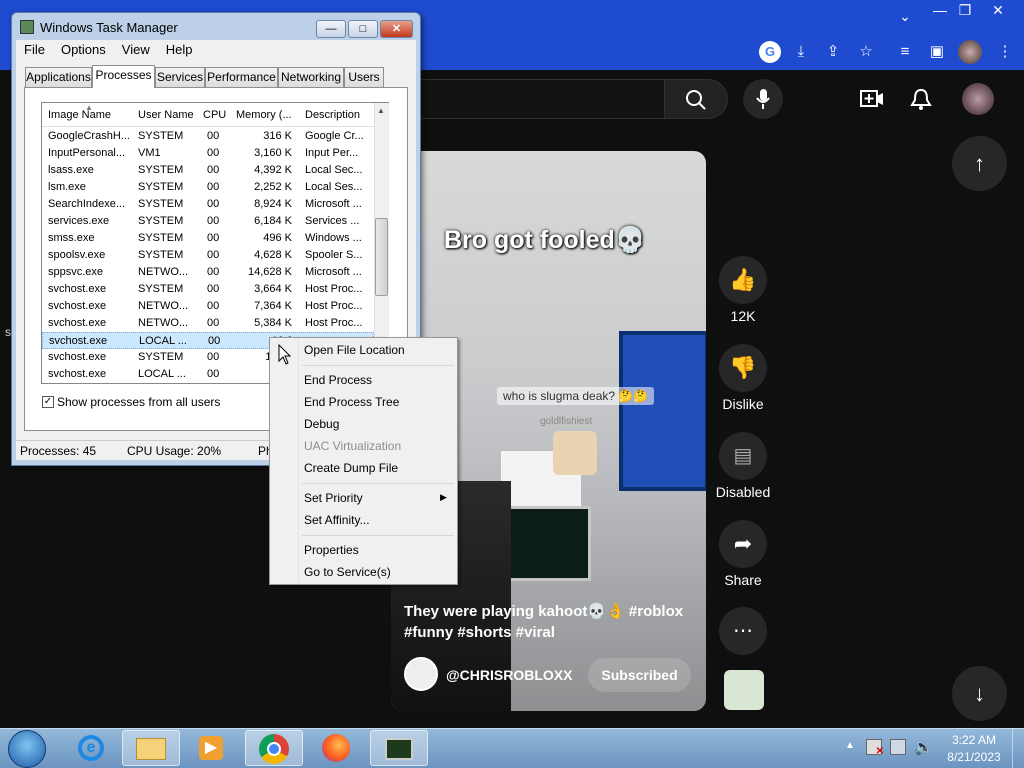  Describe the element at coordinates (743, 456) in the screenshot. I see `comments-button: ▤` at that location.